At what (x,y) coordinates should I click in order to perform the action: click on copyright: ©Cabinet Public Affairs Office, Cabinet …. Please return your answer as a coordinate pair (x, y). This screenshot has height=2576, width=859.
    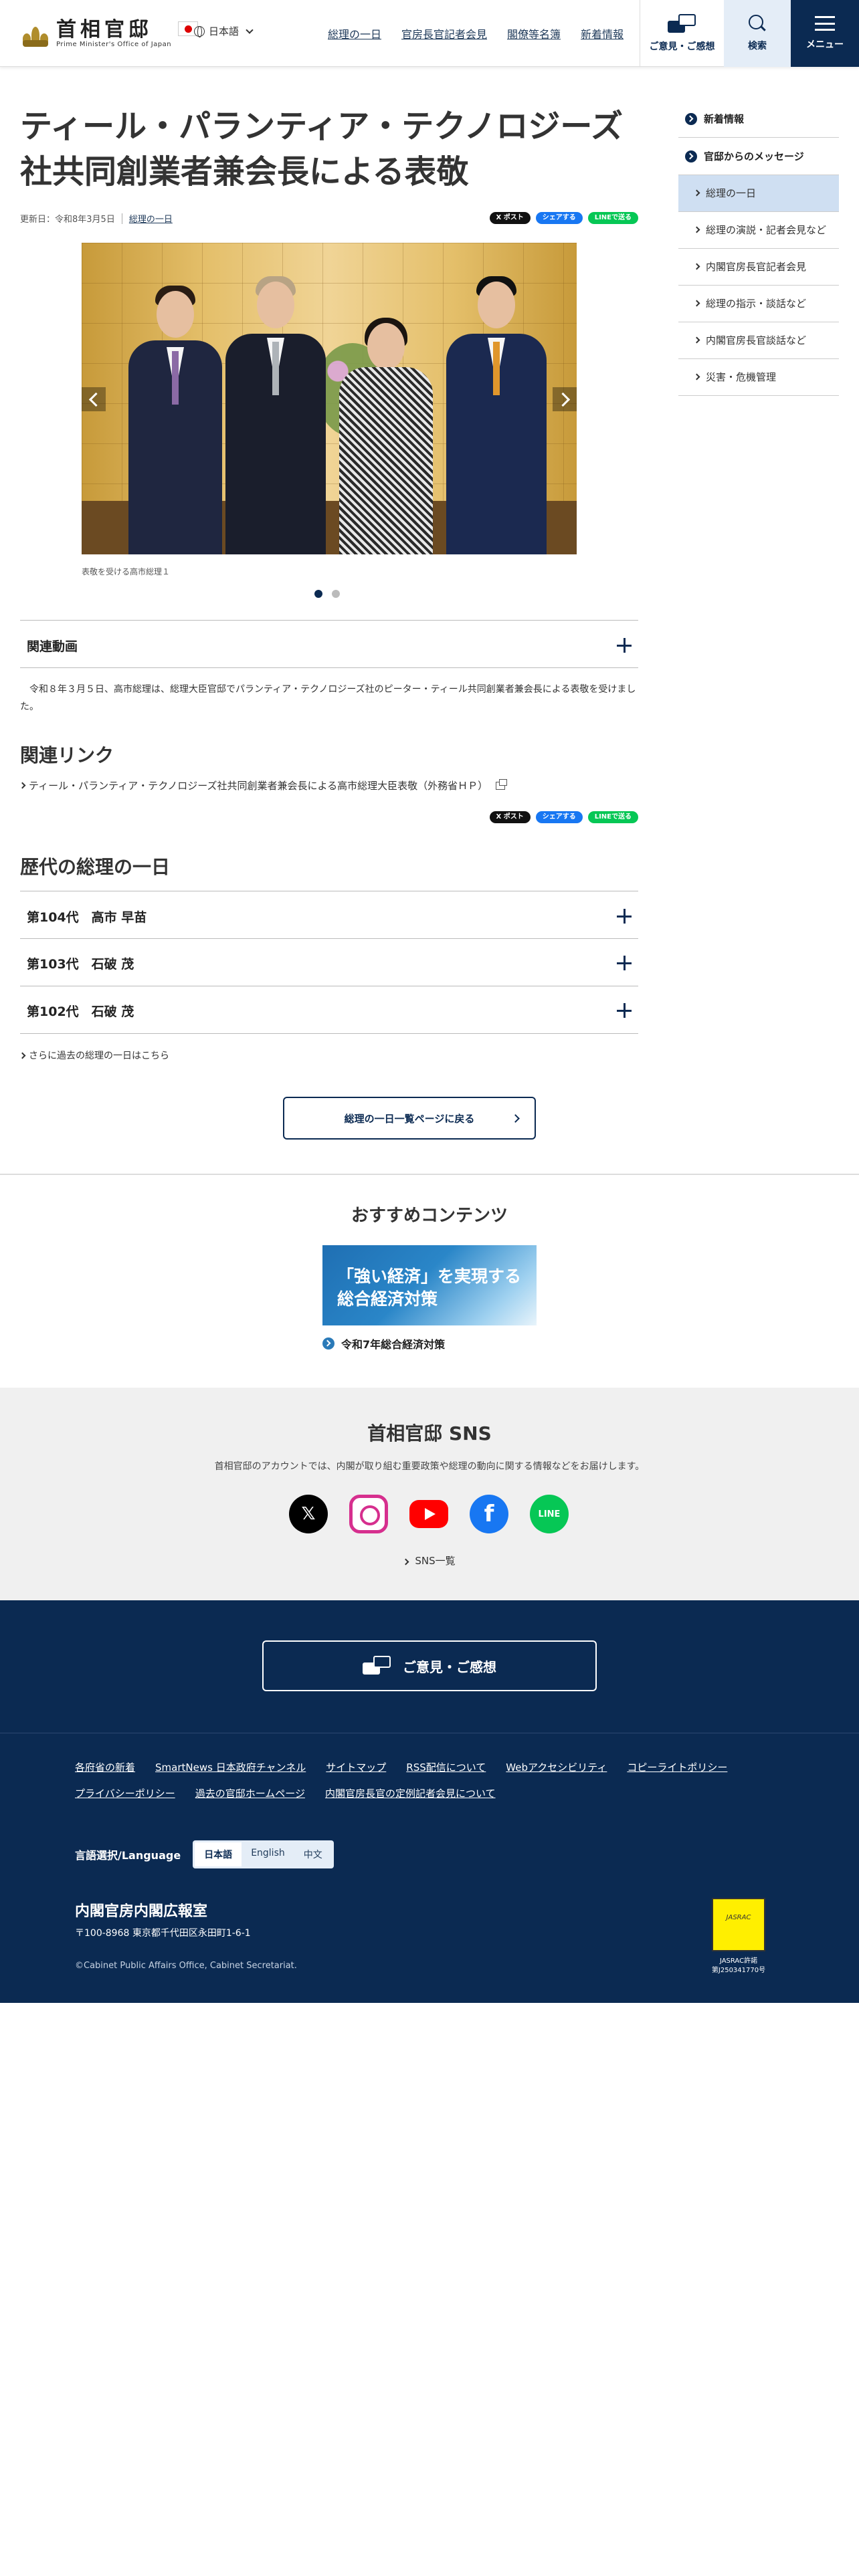
    Looking at the image, I should click on (186, 1966).